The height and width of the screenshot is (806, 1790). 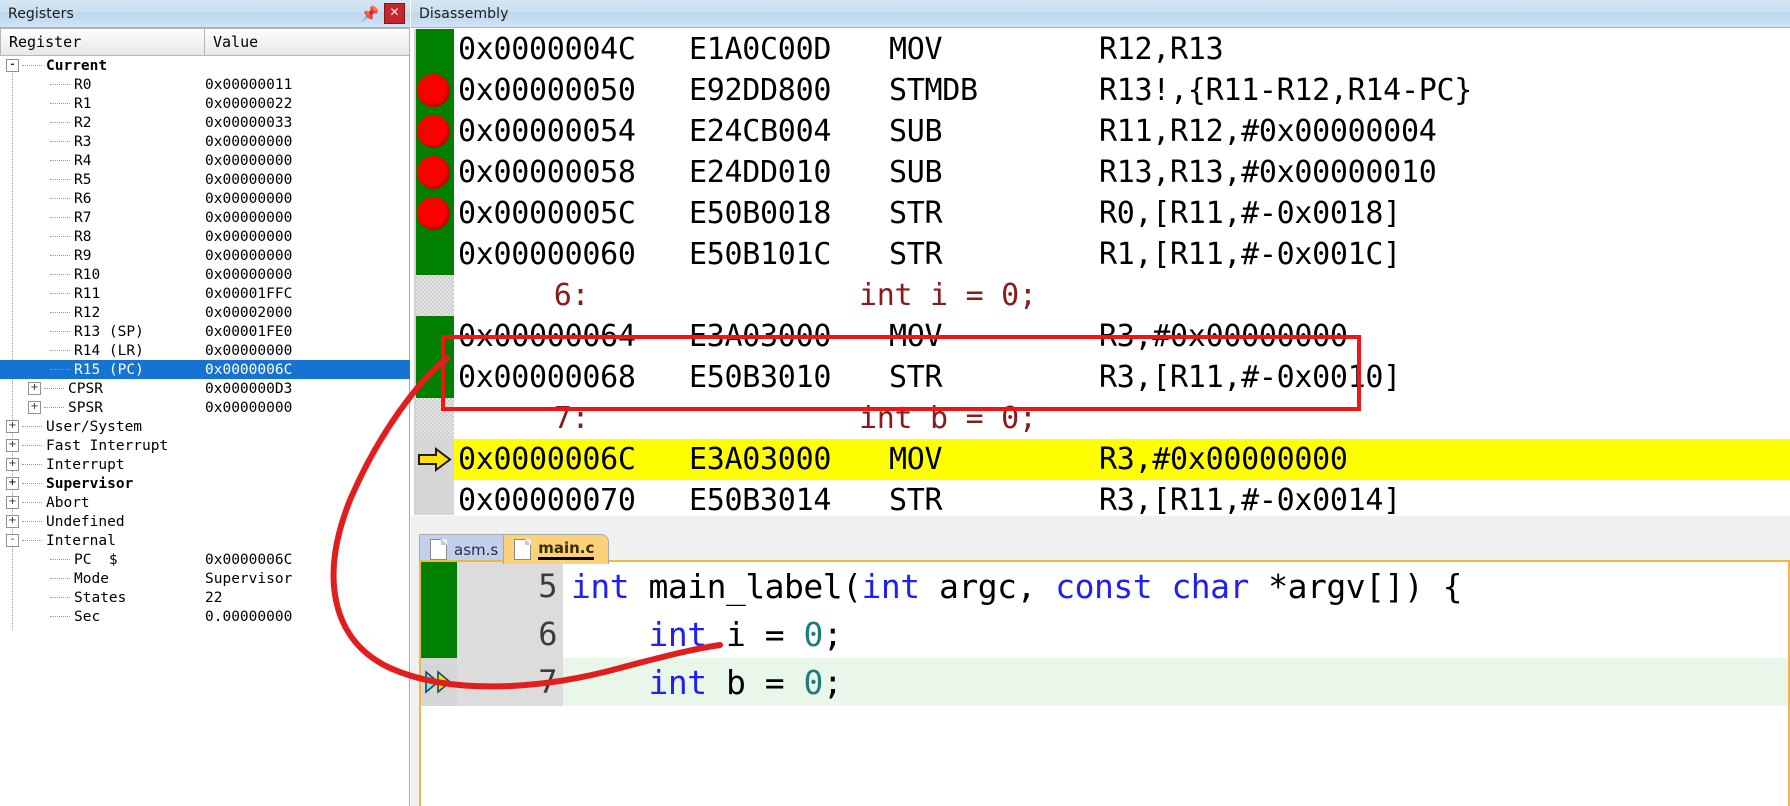 I want to click on register-row: + Fast Interrupt, so click(x=205, y=445).